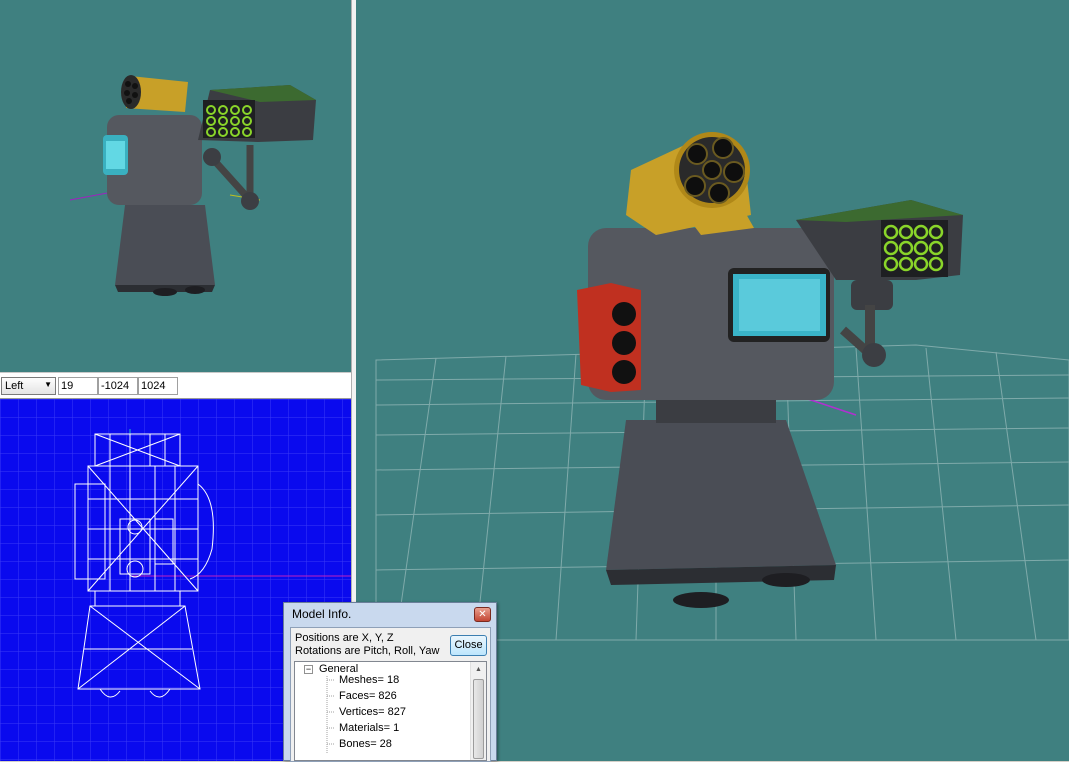 This screenshot has height=762, width=1069. What do you see at coordinates (344, 638) in the screenshot?
I see `positions-note: Positions are X, Y, Z` at bounding box center [344, 638].